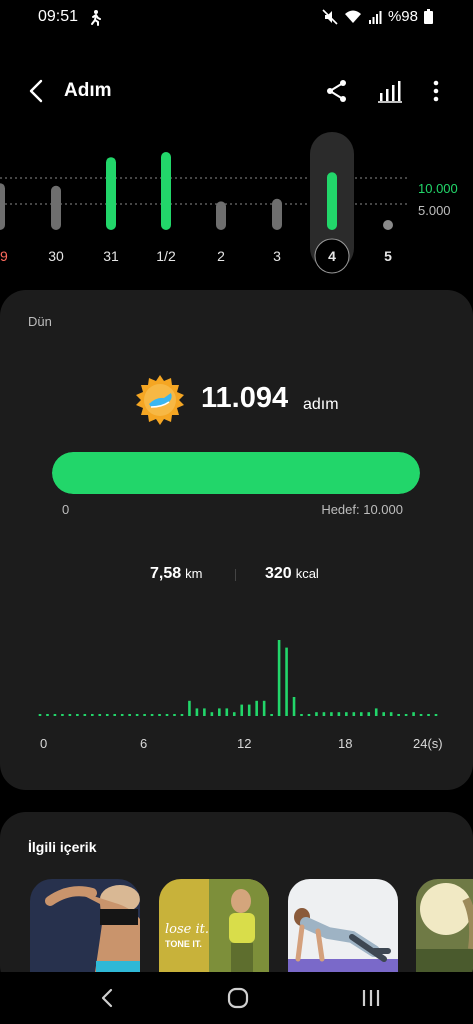 Image resolution: width=473 pixels, height=1024 pixels. What do you see at coordinates (160, 400) in the screenshot?
I see `goal-achieved-badge-icon` at bounding box center [160, 400].